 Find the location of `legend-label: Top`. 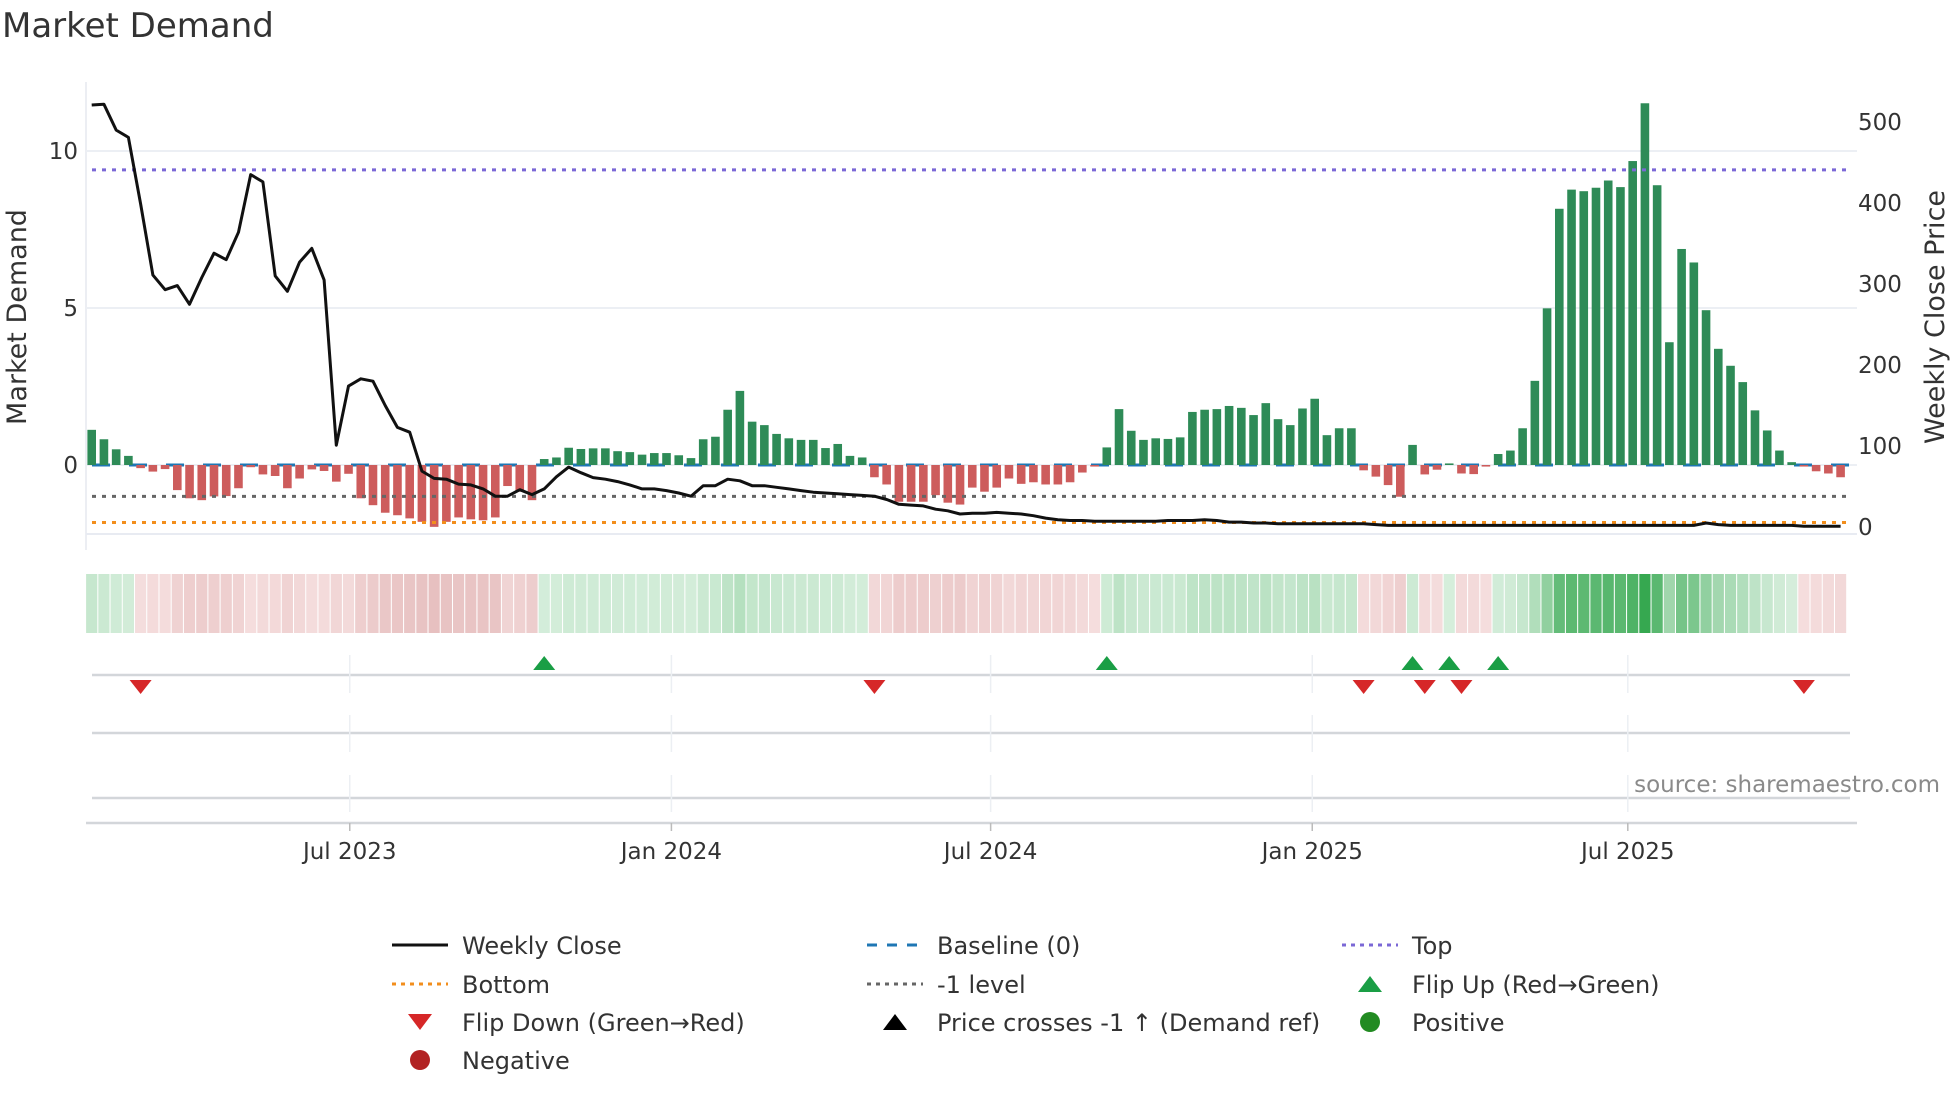

legend-label: Top is located at coordinates (1432, 946).